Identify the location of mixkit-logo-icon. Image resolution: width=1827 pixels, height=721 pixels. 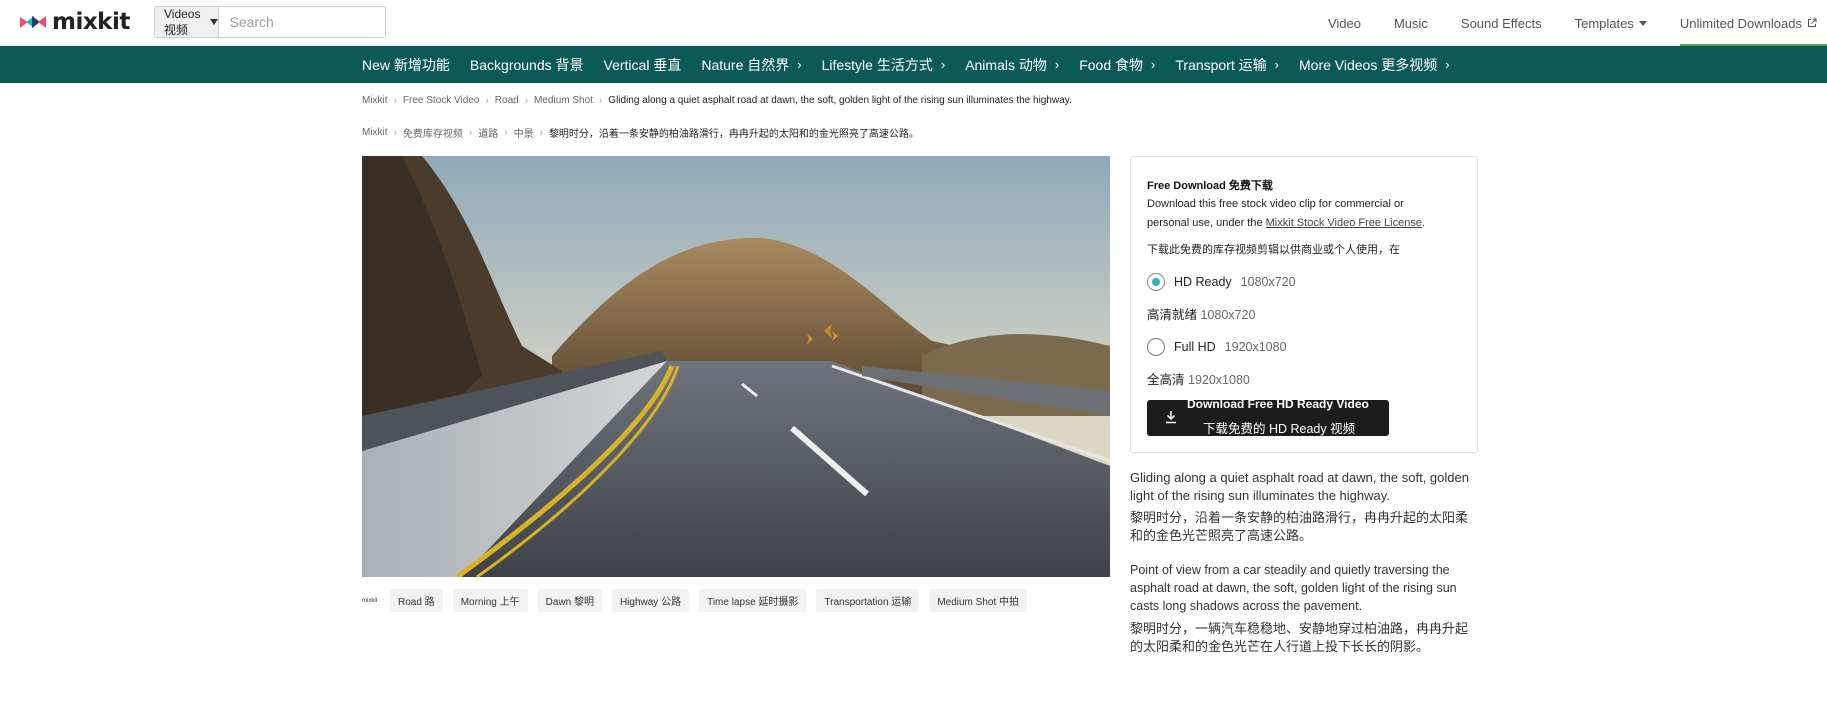
(33, 22).